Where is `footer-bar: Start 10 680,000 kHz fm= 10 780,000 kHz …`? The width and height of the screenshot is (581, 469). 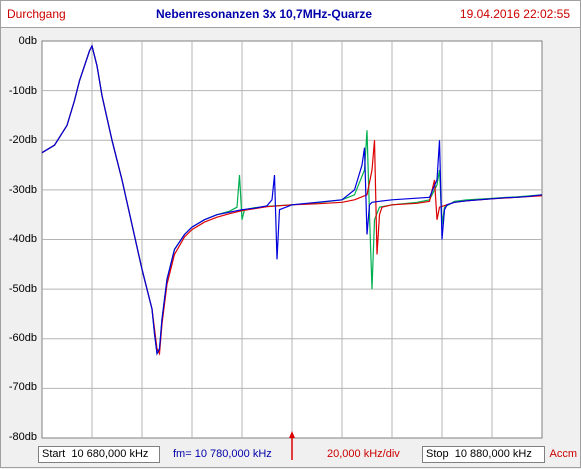 footer-bar: Start 10 680,000 kHz fm= 10 780,000 kHz … is located at coordinates (290, 455).